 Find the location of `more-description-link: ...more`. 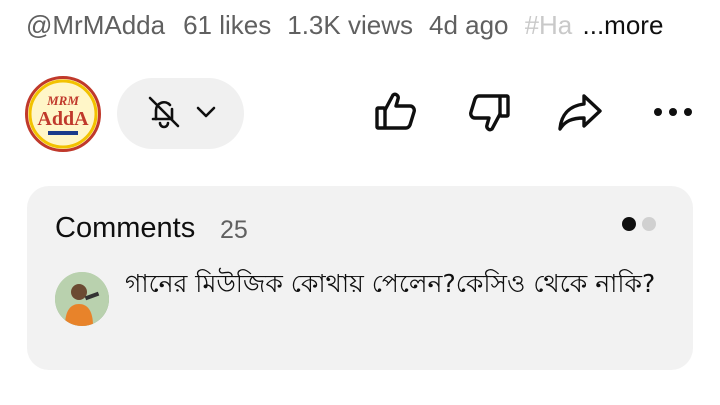

more-description-link: ...more is located at coordinates (623, 25).